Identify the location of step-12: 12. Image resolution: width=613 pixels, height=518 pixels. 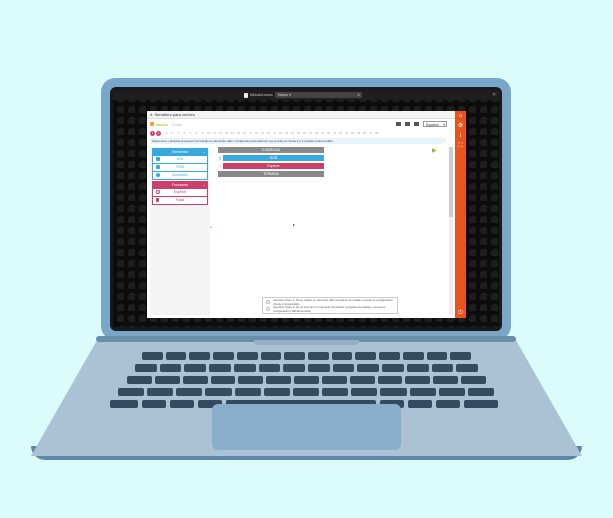
(220, 133).